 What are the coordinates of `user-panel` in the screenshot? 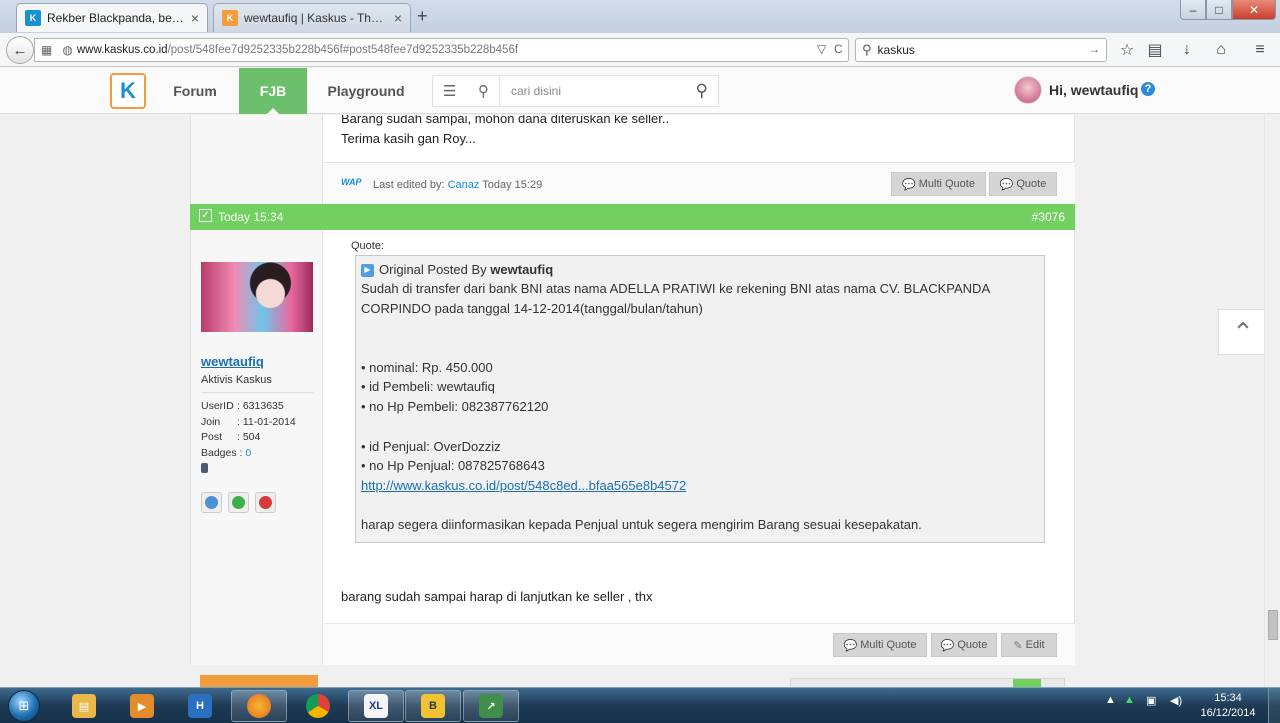 It's located at (257, 159).